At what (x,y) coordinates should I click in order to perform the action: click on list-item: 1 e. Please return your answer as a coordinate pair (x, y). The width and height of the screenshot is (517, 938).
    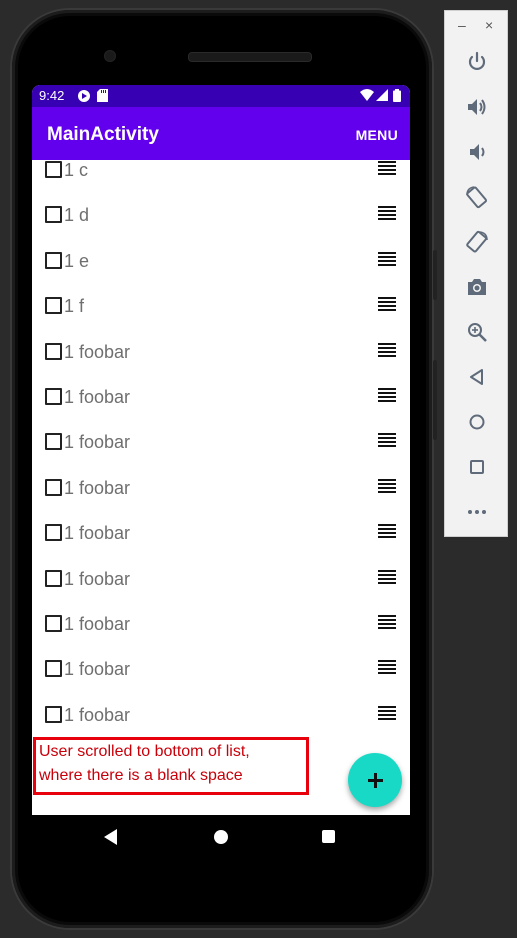
    Looking at the image, I should click on (221, 266).